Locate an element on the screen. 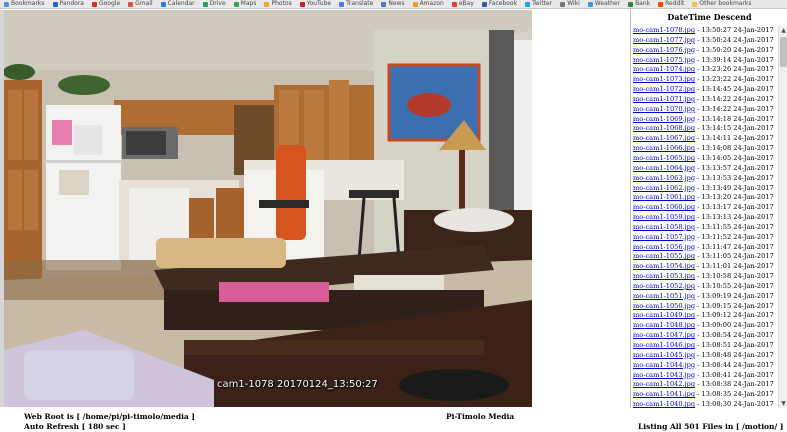 This screenshot has width=787, height=432. bookmark-label: Gmail is located at coordinates (144, 3).